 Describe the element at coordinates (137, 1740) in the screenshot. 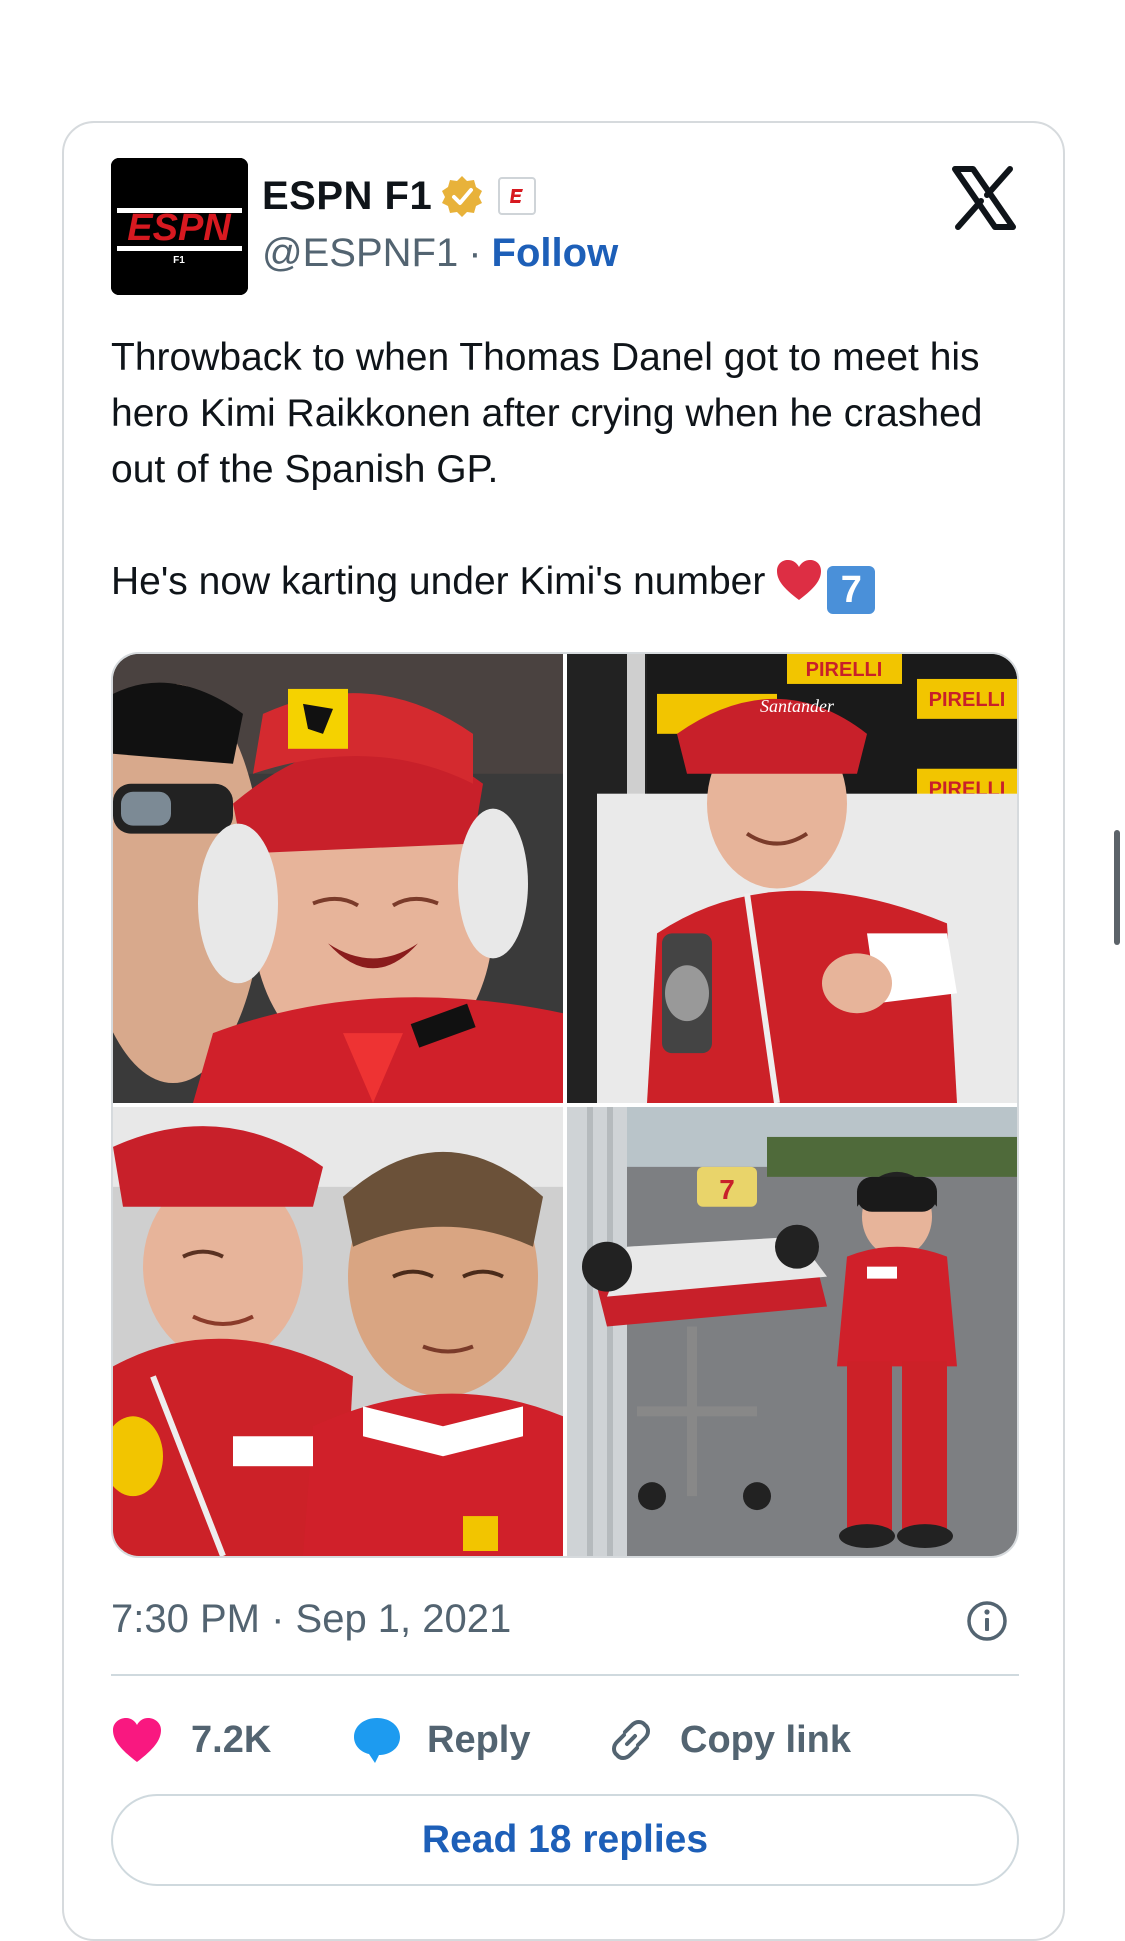

I see `heart-icon` at that location.